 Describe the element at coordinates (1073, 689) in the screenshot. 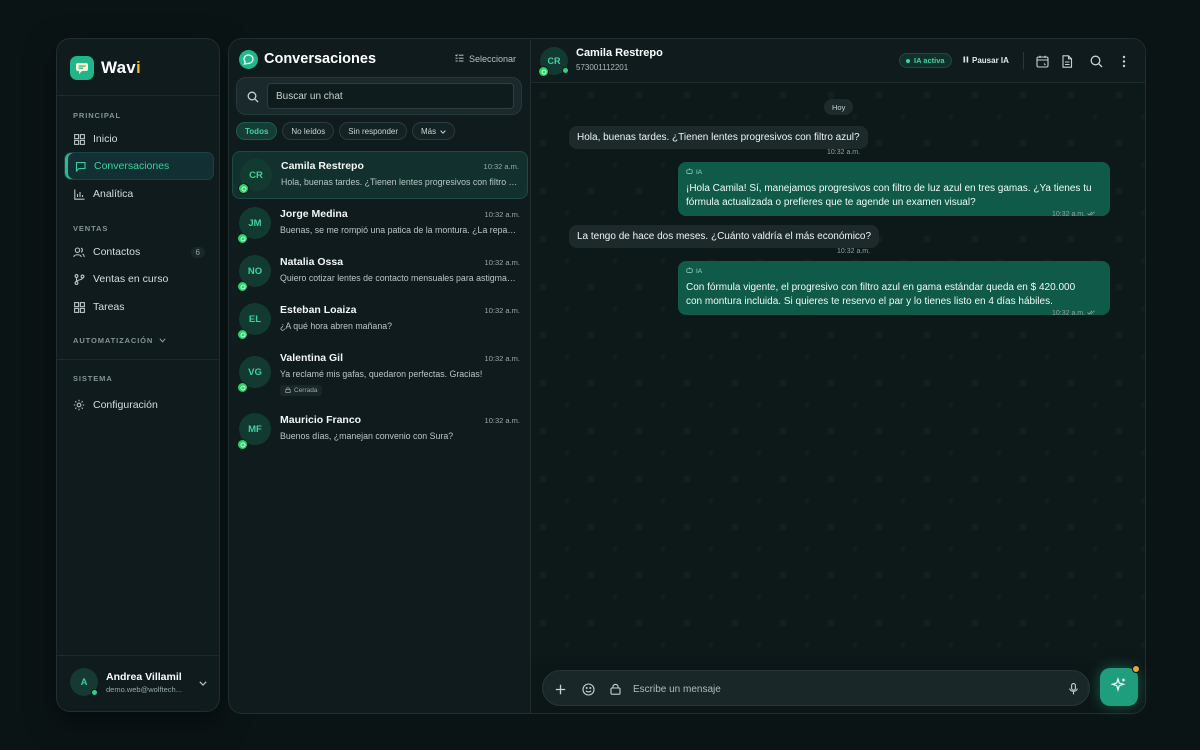

I see `microphone-icon` at that location.